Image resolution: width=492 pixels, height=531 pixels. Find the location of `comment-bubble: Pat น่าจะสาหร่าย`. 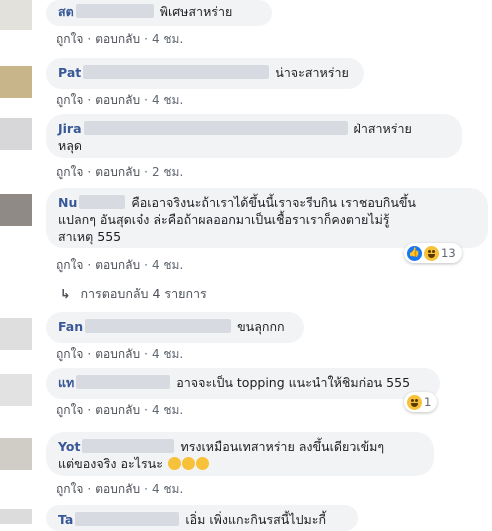

comment-bubble: Pat น่าจะสาหร่าย is located at coordinates (205, 73).